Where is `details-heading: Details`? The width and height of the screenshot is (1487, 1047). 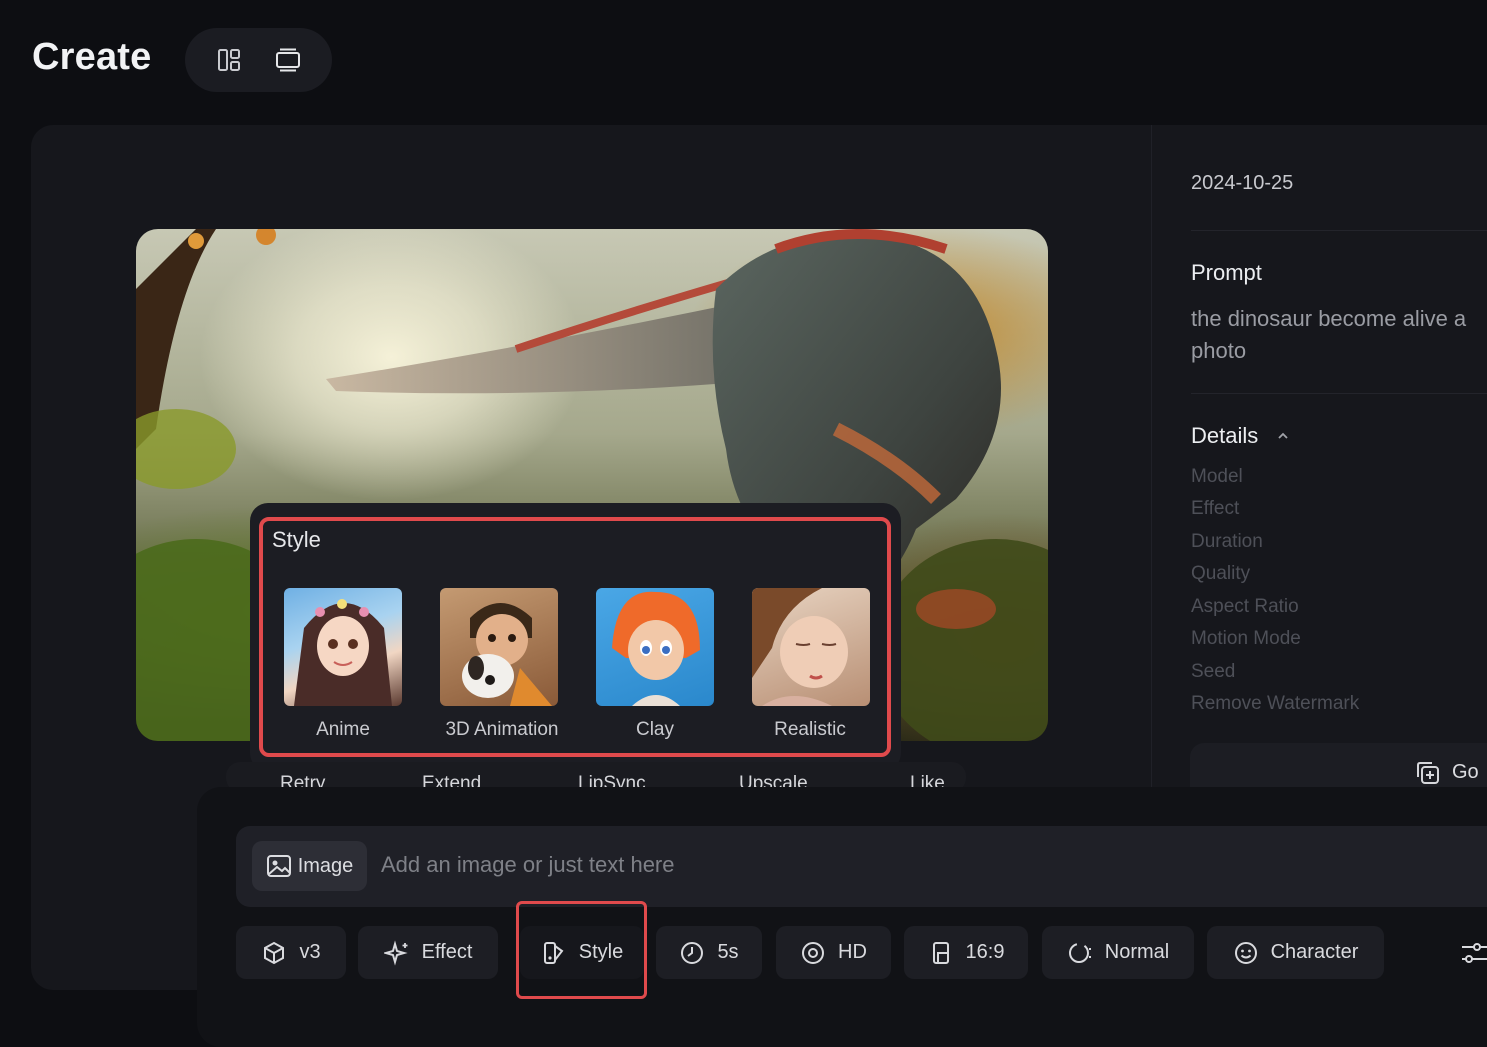 details-heading: Details is located at coordinates (1240, 436).